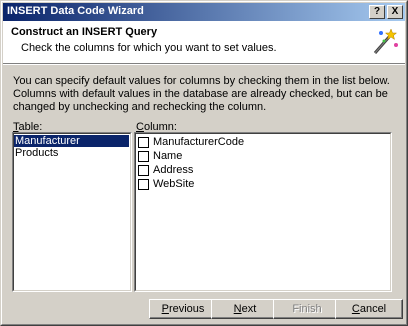 The width and height of the screenshot is (408, 326). Describe the element at coordinates (72, 212) in the screenshot. I see `table-listbox: Manufacturer Products` at that location.